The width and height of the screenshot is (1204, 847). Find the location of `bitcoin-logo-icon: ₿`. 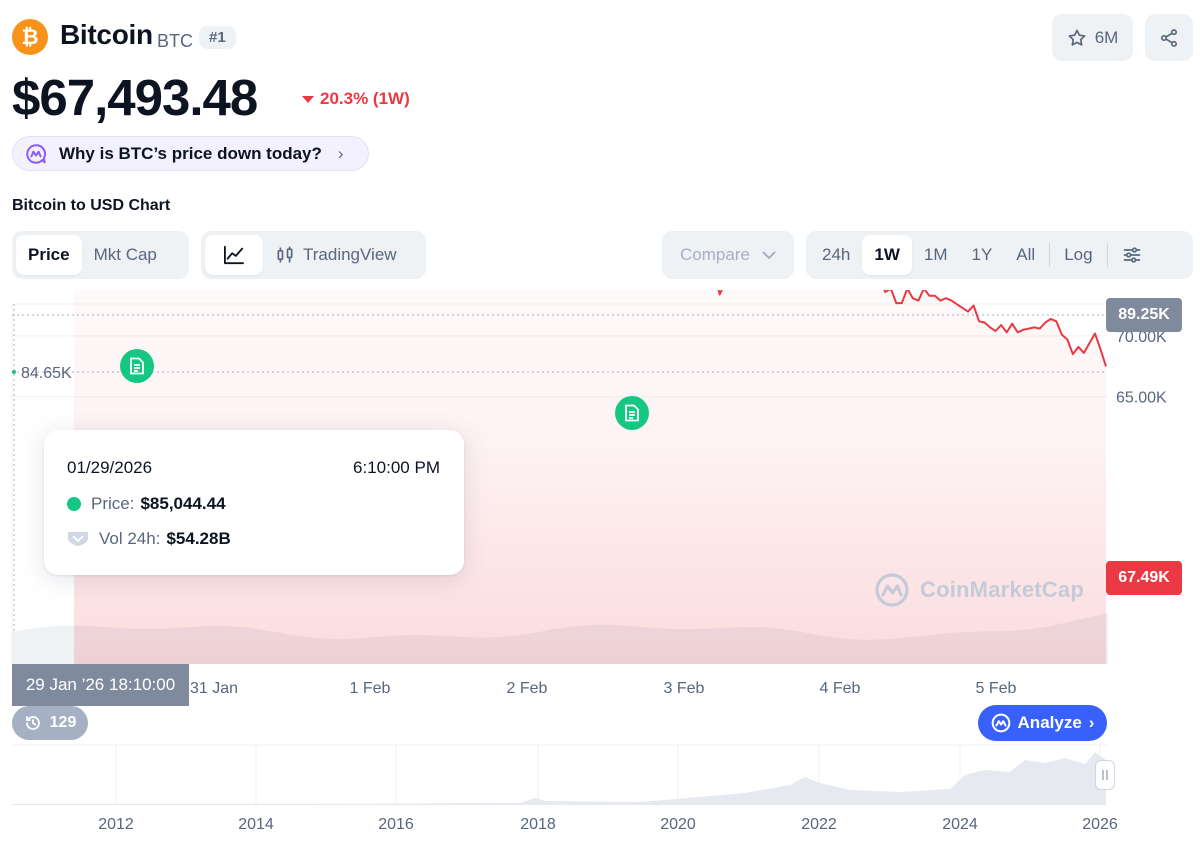

bitcoin-logo-icon: ₿ is located at coordinates (30, 37).